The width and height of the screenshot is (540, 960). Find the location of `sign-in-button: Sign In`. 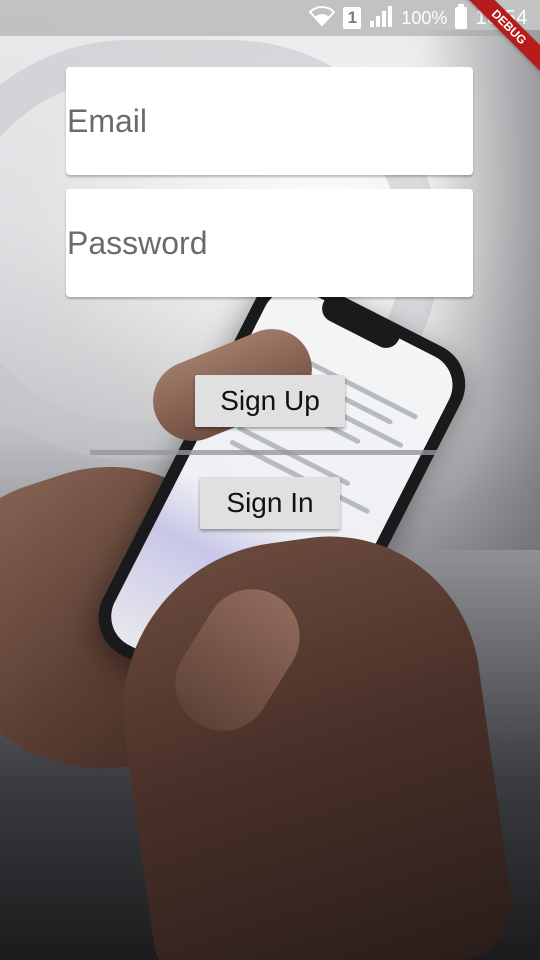

sign-in-button: Sign In is located at coordinates (270, 503).